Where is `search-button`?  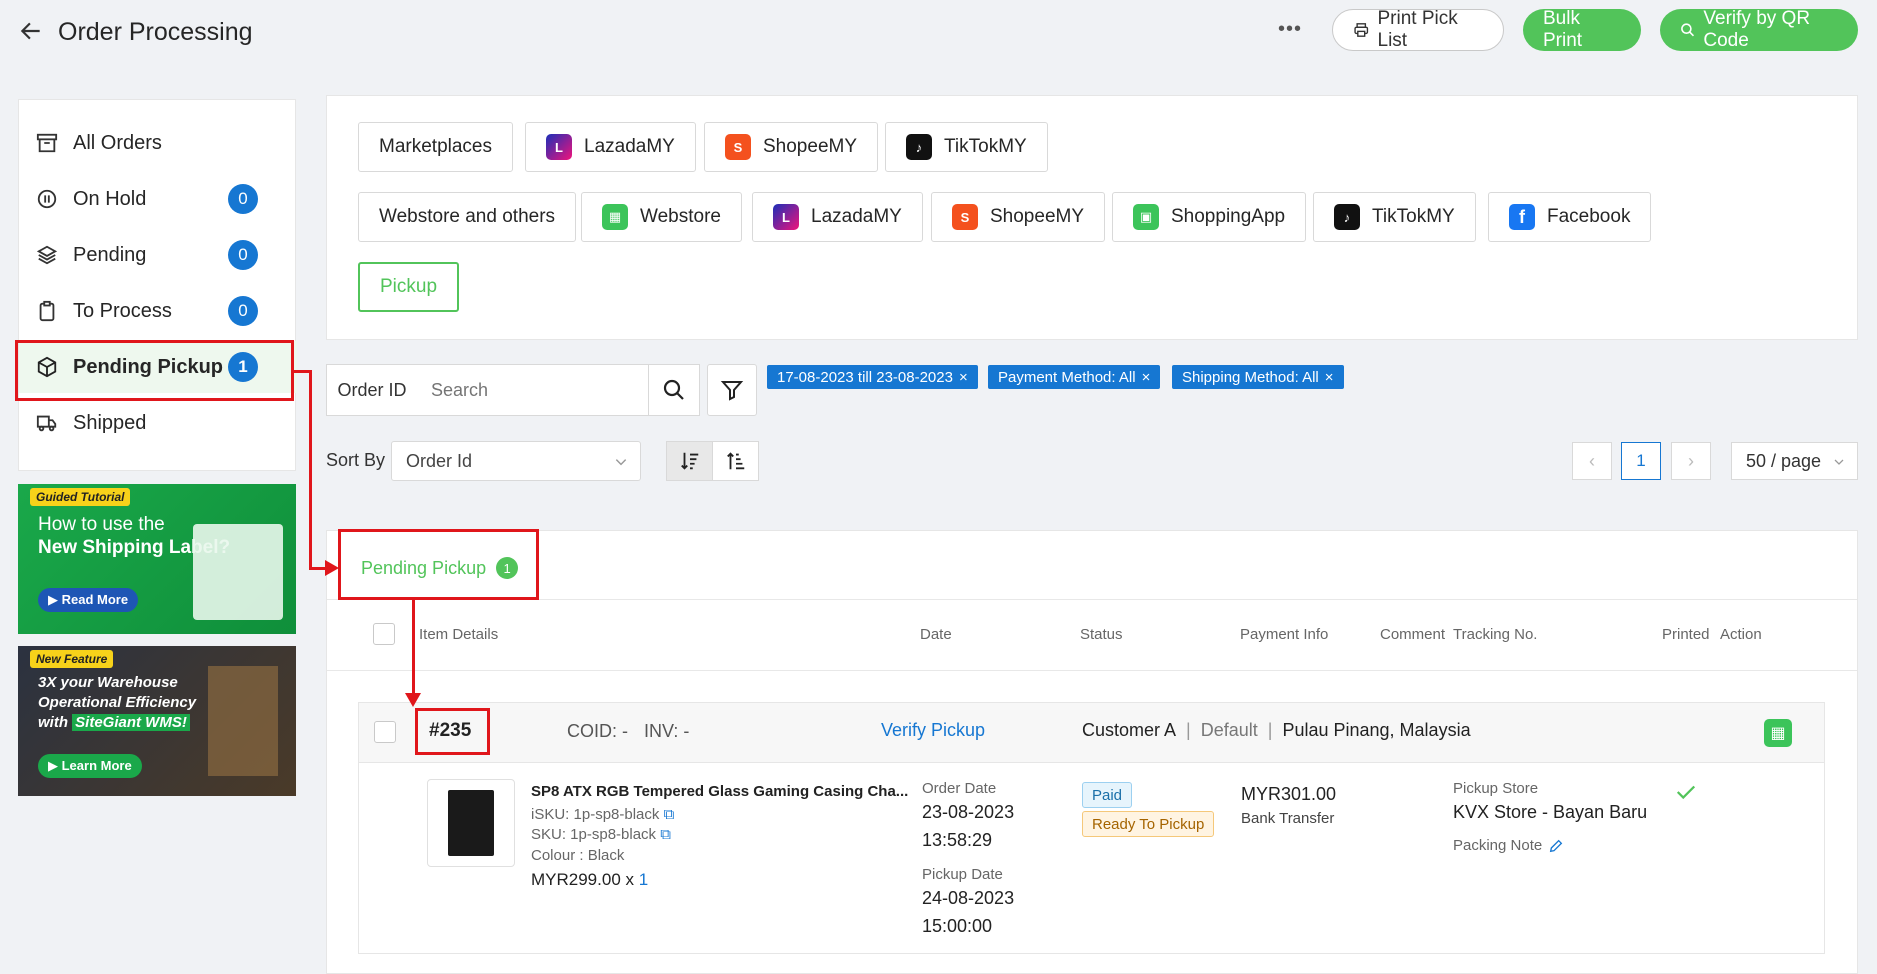
search-button is located at coordinates (674, 390).